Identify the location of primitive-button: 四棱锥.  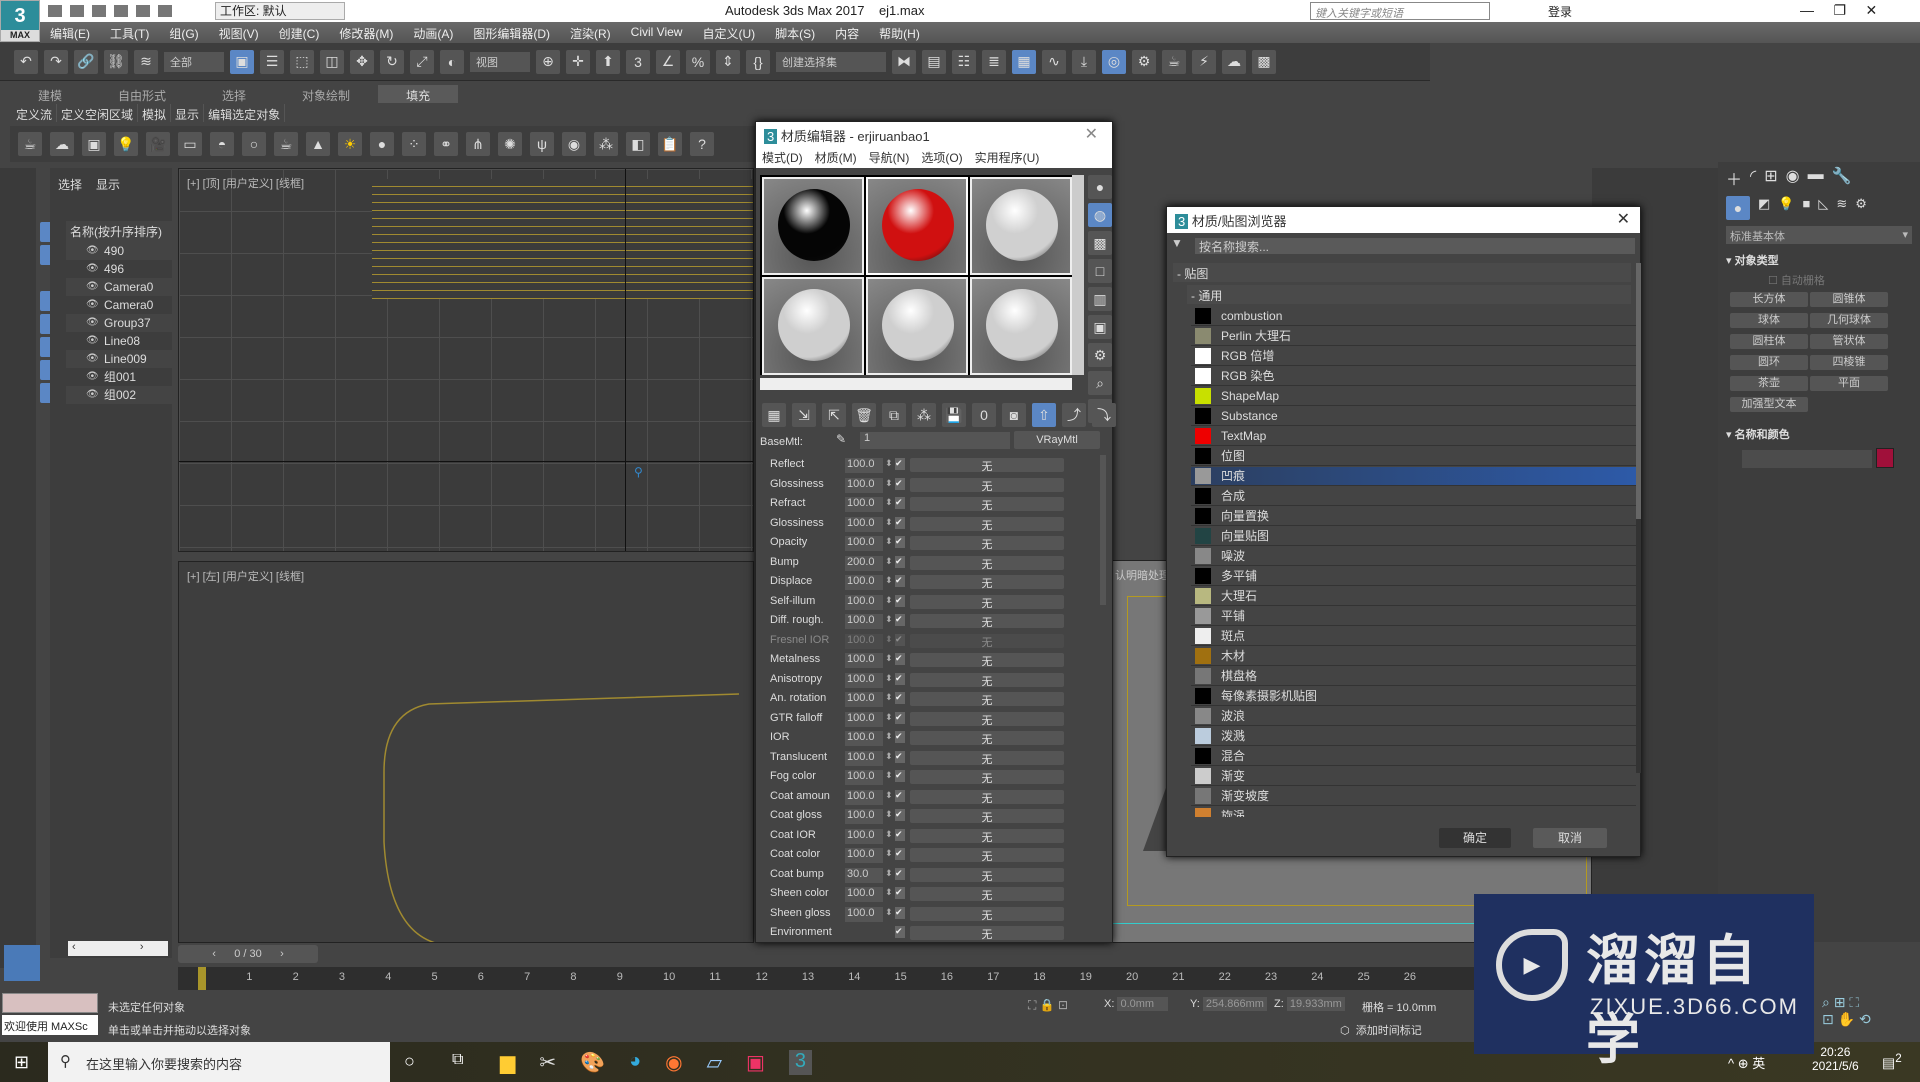
(1849, 362).